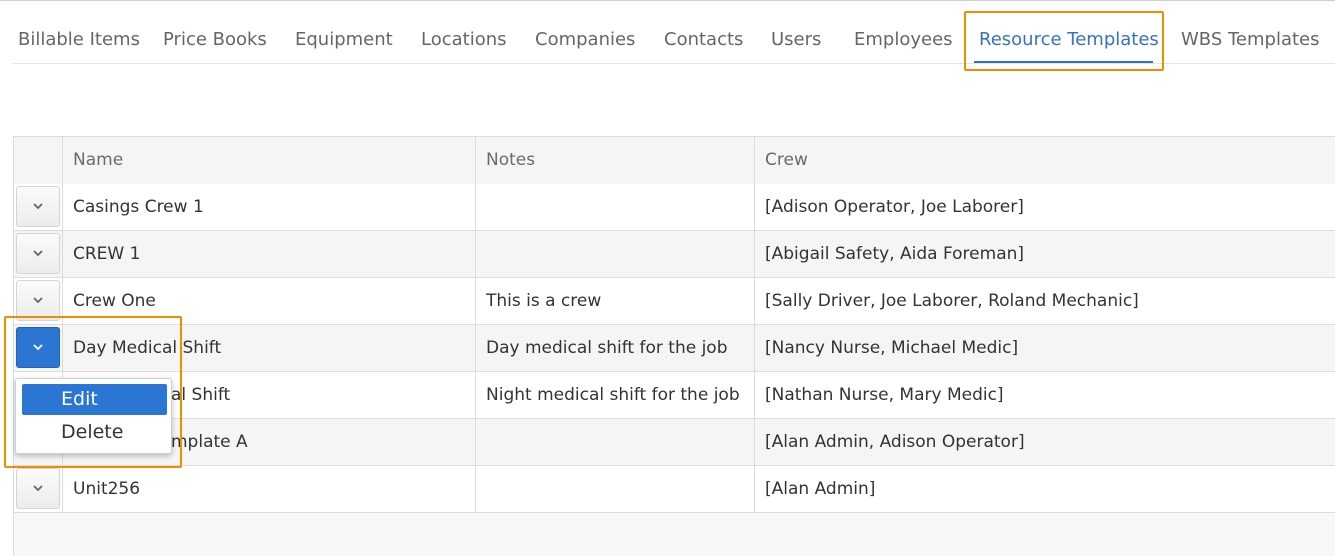 The height and width of the screenshot is (556, 1335). I want to click on name-cell: Day Medical Shift, so click(269, 348).